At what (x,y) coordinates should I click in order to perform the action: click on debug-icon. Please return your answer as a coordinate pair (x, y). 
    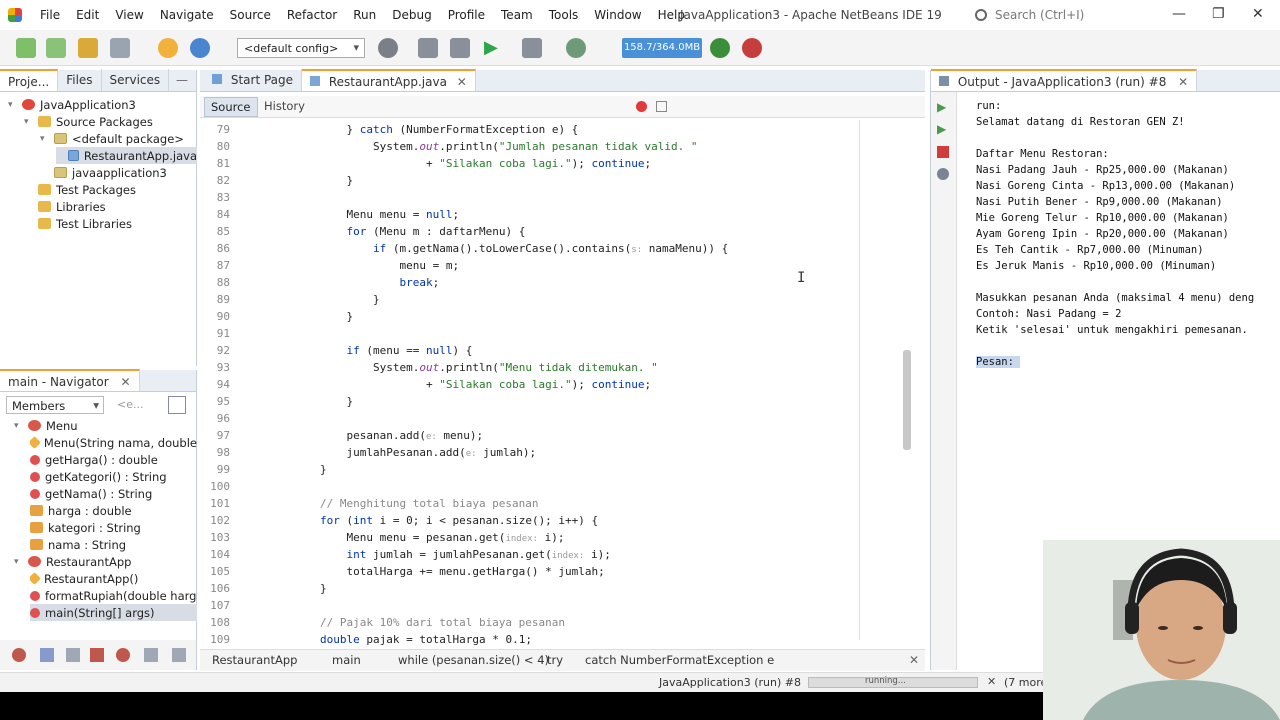
    Looking at the image, I should click on (532, 48).